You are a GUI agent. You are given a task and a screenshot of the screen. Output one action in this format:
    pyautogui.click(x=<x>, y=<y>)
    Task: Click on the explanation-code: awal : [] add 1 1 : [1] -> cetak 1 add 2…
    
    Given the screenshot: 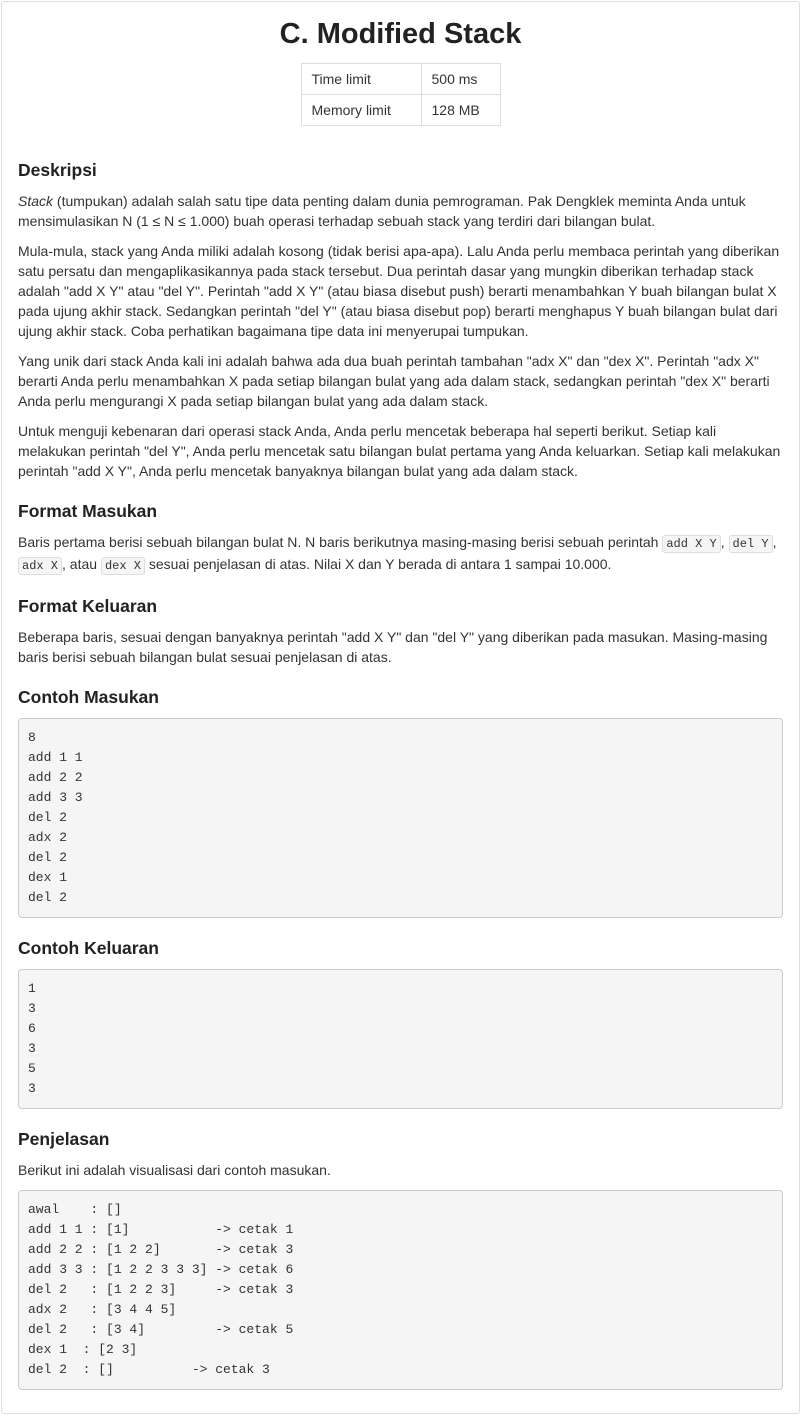 What is the action you would take?
    pyautogui.click(x=400, y=1290)
    